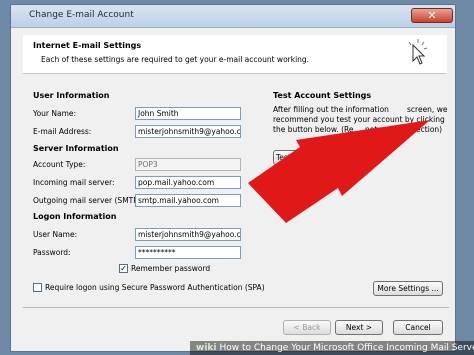  What do you see at coordinates (81, 15) in the screenshot?
I see `window-title: Change E-mail Account` at bounding box center [81, 15].